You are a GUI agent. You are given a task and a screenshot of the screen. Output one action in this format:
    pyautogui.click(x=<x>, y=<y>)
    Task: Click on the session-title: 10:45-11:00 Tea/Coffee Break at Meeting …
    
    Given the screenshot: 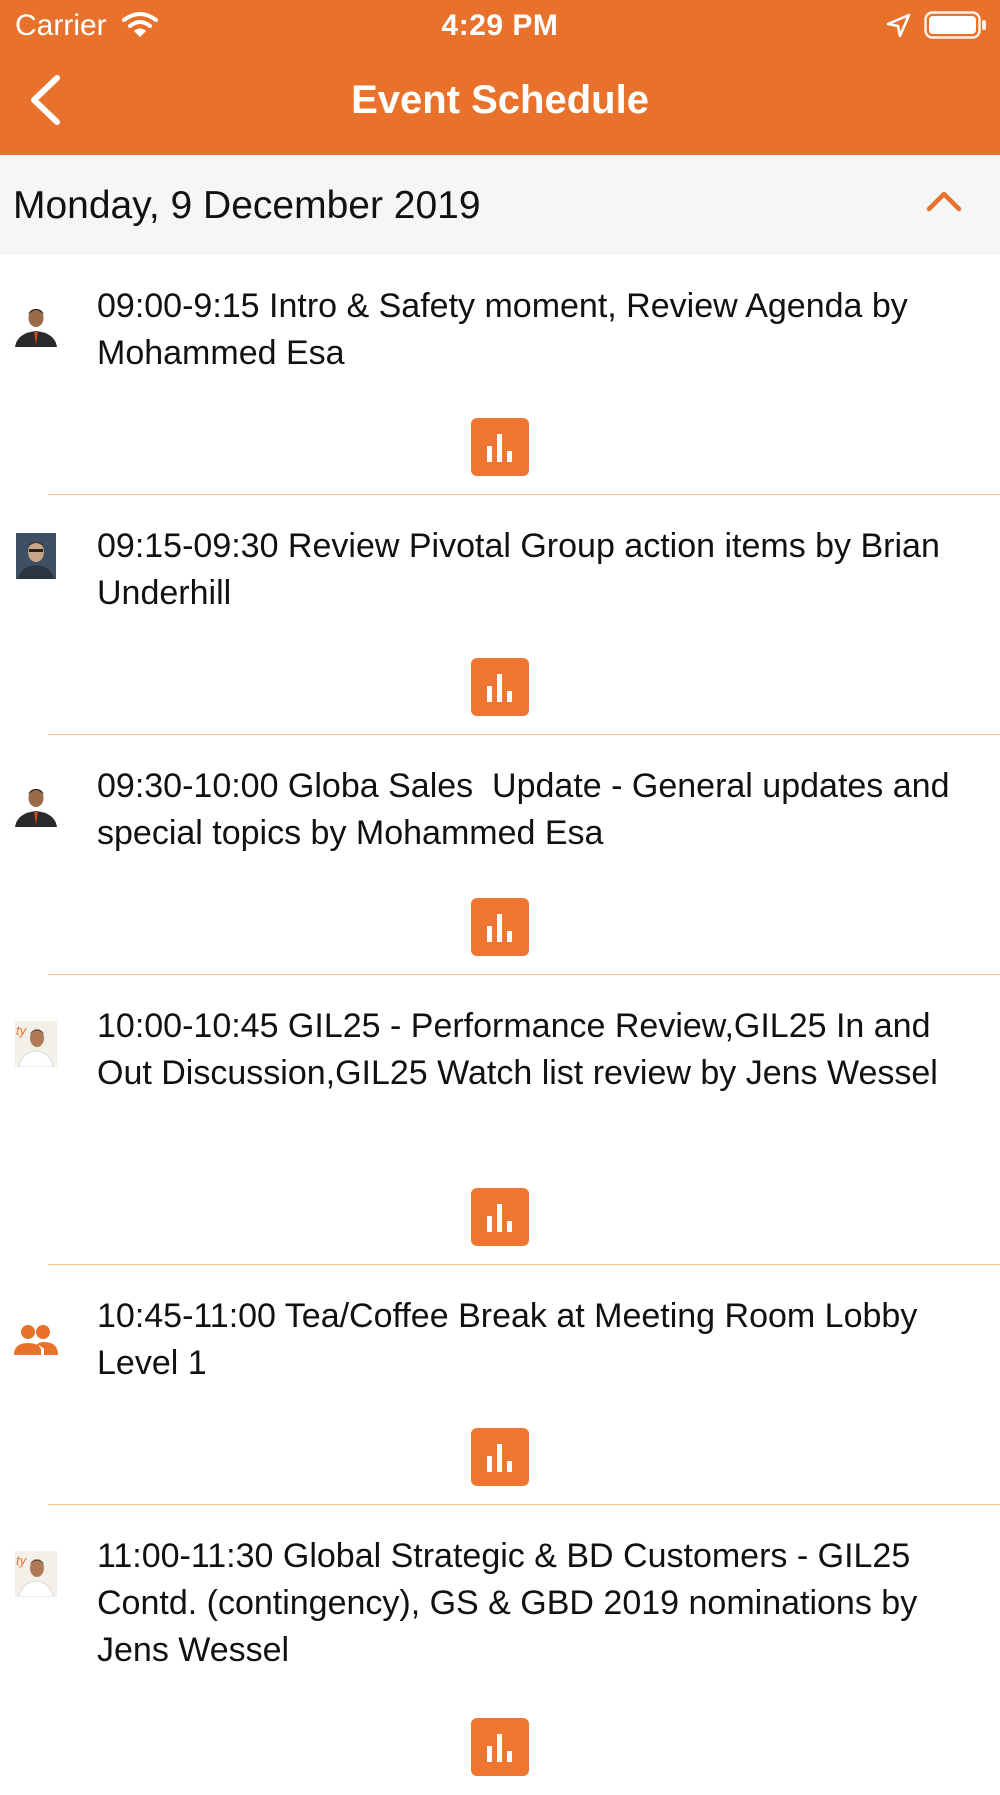 What is the action you would take?
    pyautogui.click(x=512, y=1339)
    